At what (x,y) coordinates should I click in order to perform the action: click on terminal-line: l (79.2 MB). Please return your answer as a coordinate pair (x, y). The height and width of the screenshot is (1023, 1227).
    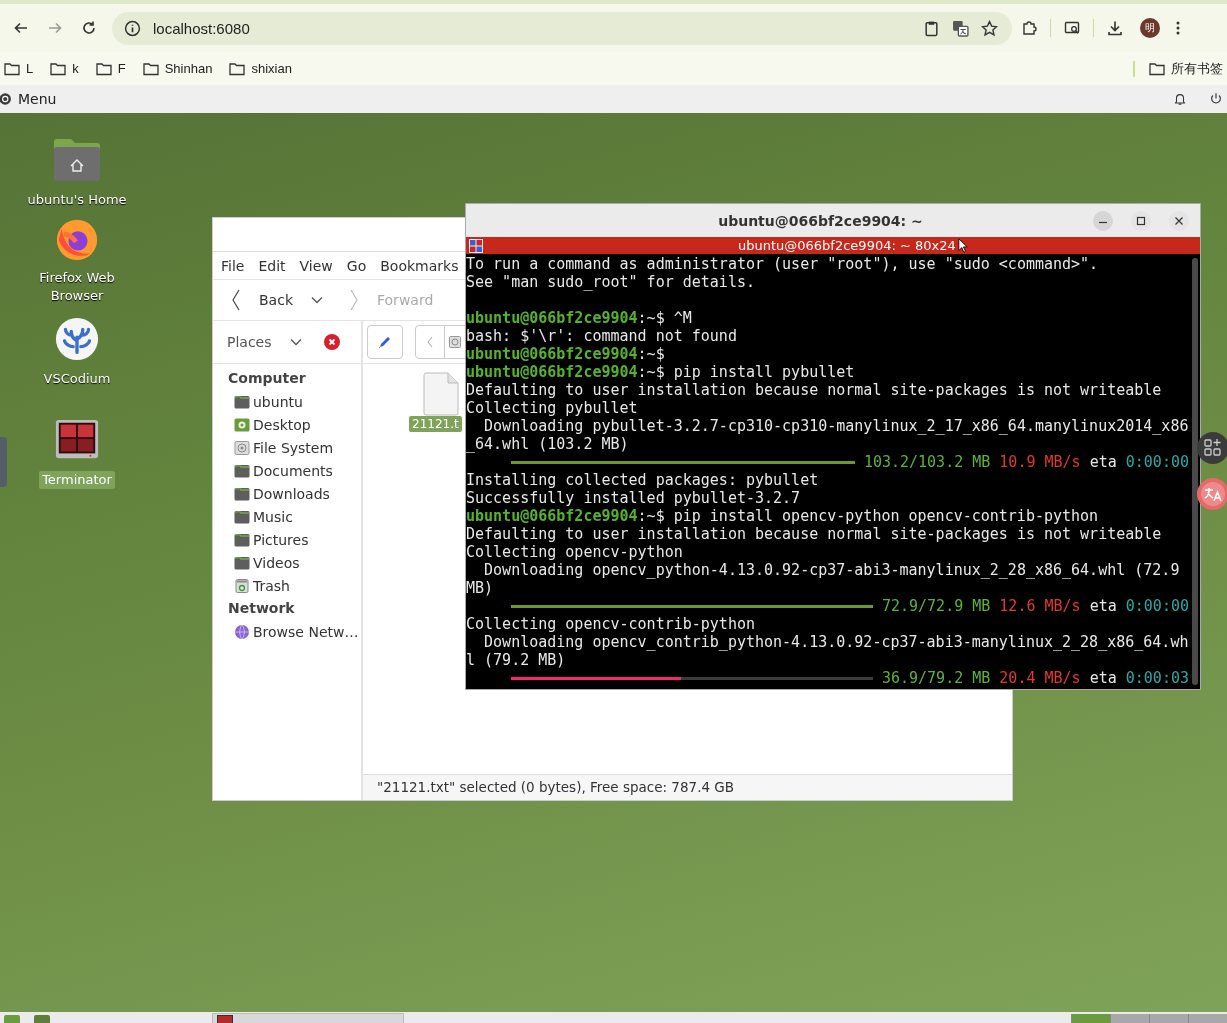
    Looking at the image, I should click on (516, 660).